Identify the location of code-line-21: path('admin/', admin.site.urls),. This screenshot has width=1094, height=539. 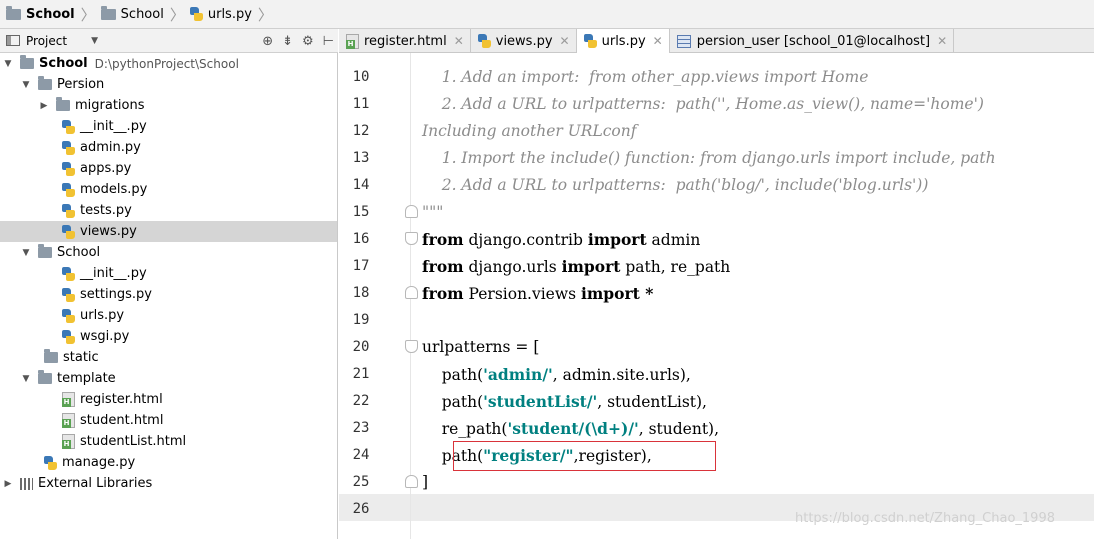
(556, 374).